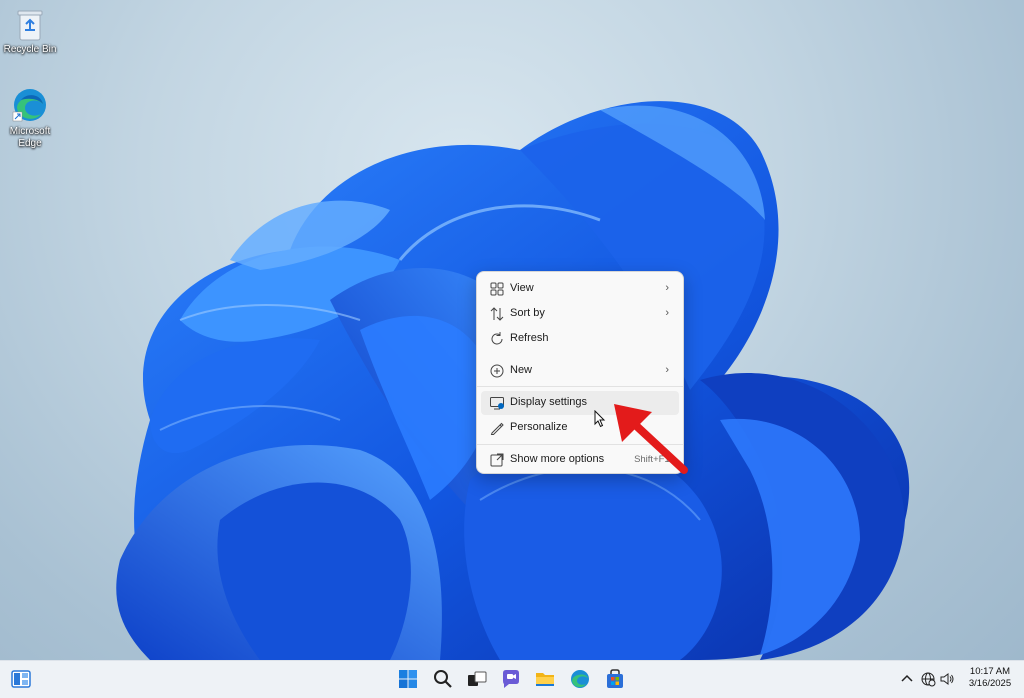 This screenshot has height=698, width=1024. I want to click on desktop-icon-recycle-bin: Recycle Bin, so click(30, 32).